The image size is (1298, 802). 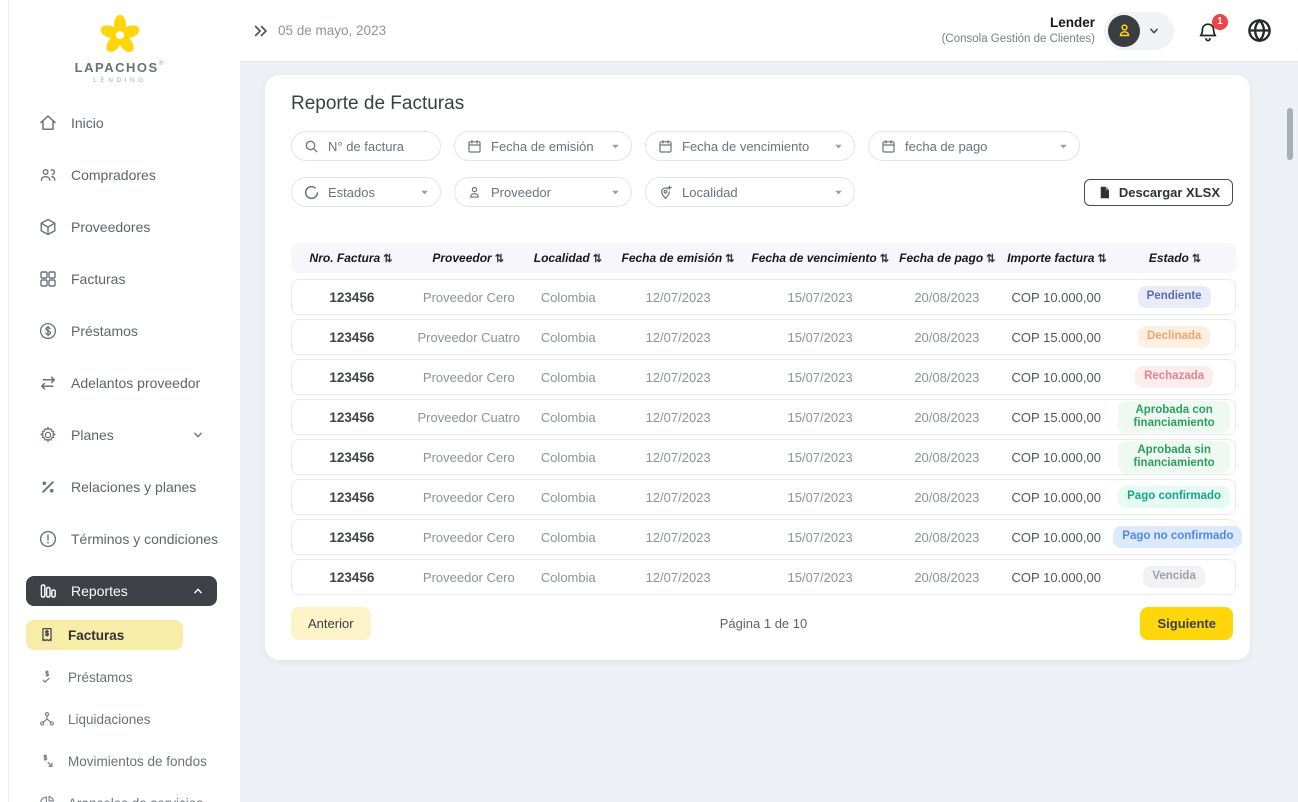 I want to click on sidebar-item-reportes: Reportes, so click(x=121, y=591).